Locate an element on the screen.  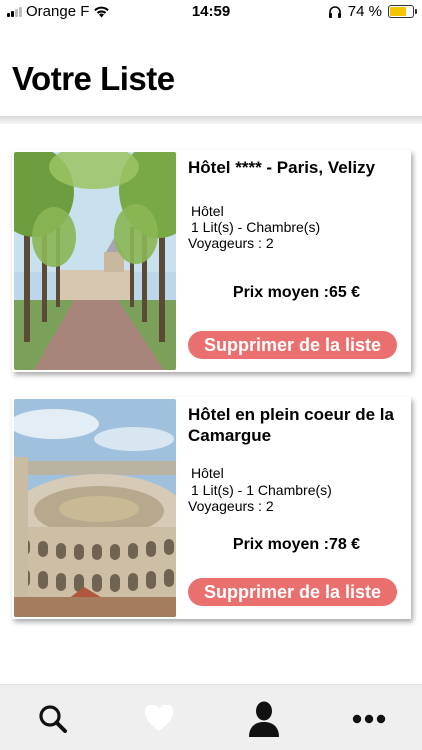
more-icon is located at coordinates (369, 719).